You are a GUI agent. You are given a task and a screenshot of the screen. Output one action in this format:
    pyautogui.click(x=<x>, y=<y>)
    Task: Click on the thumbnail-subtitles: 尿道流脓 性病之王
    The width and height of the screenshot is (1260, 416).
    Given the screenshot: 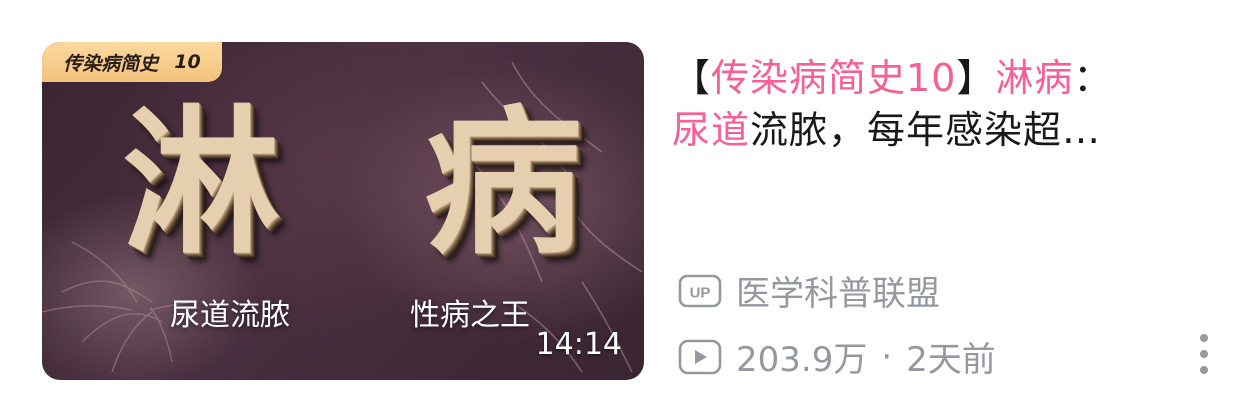 What is the action you would take?
    pyautogui.click(x=350, y=312)
    